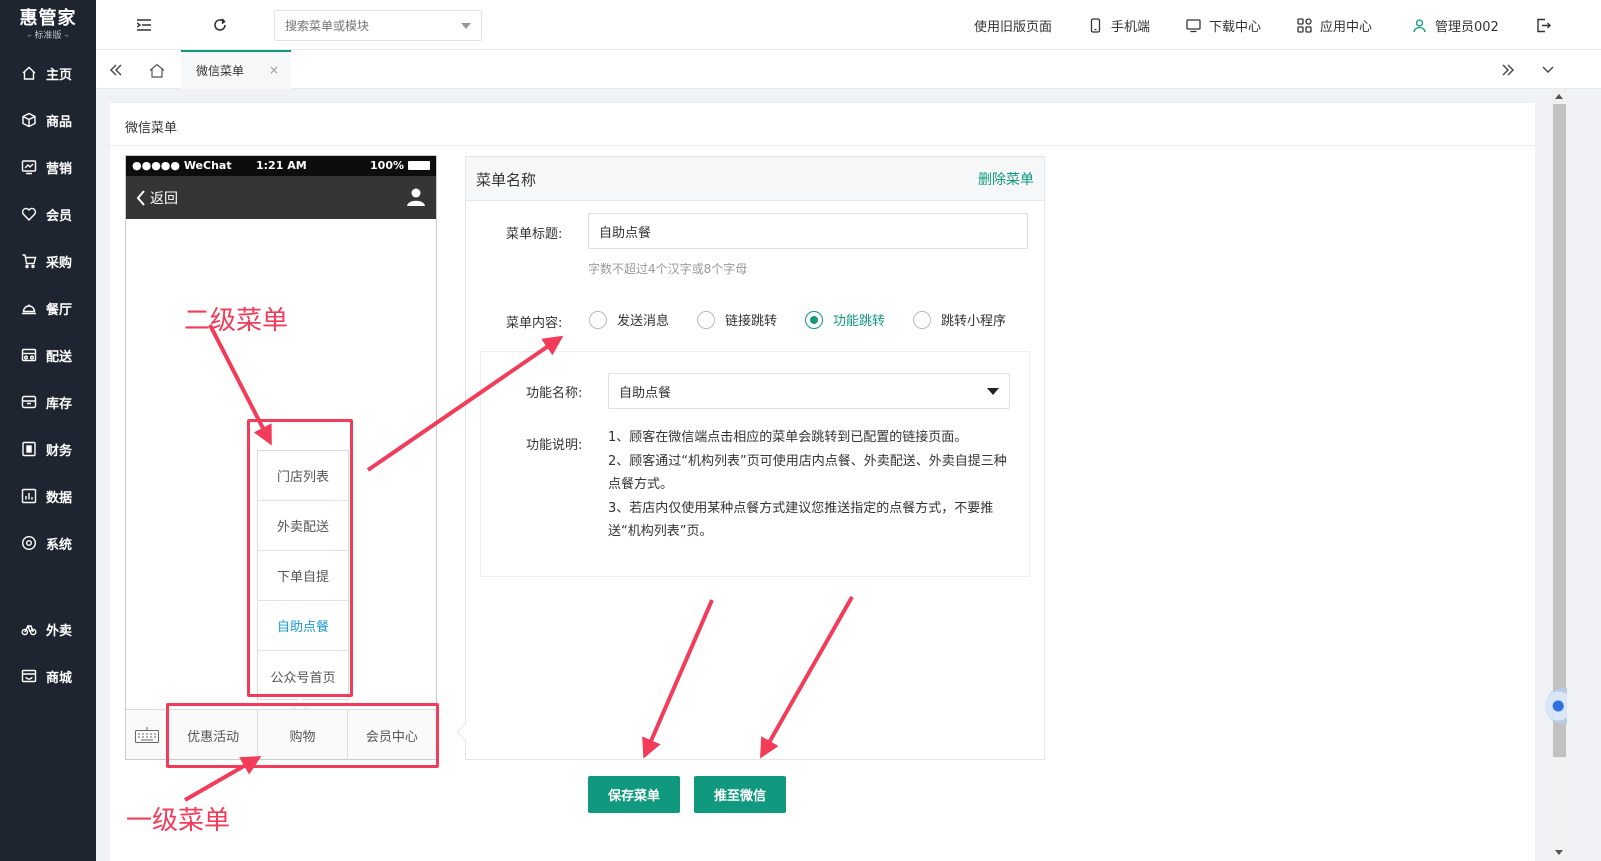 This screenshot has width=1601, height=861. What do you see at coordinates (1559, 852) in the screenshot?
I see `scroll-down-icon` at bounding box center [1559, 852].